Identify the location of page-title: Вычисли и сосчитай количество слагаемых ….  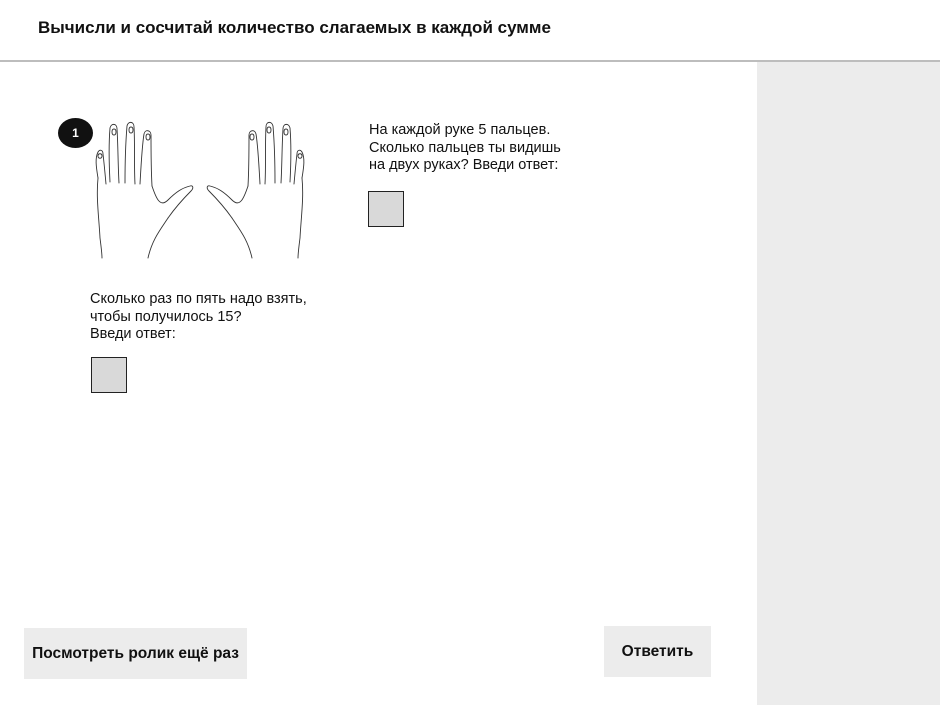
(294, 27).